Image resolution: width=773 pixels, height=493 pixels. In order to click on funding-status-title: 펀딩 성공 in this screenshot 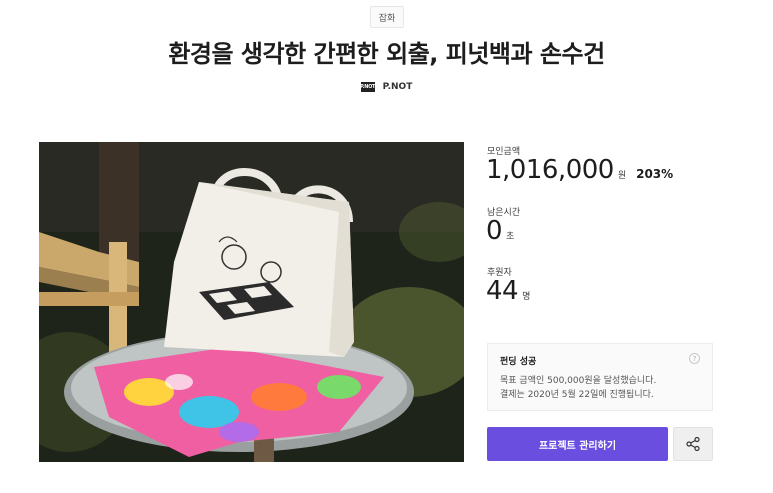, I will do `click(518, 362)`.